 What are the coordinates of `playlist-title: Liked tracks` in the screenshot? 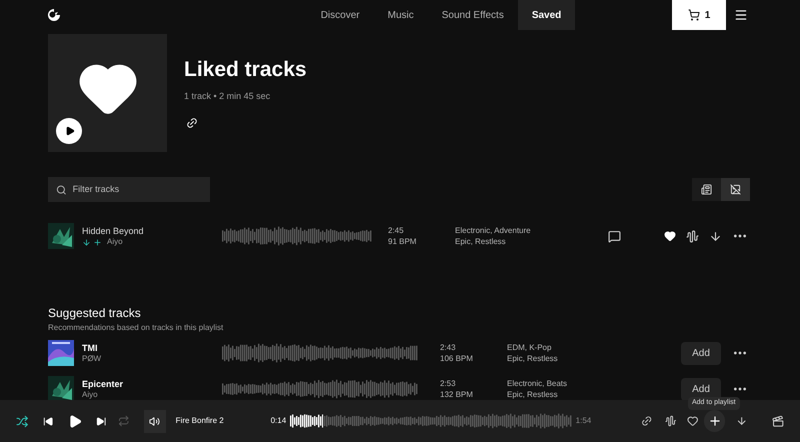 It's located at (245, 70).